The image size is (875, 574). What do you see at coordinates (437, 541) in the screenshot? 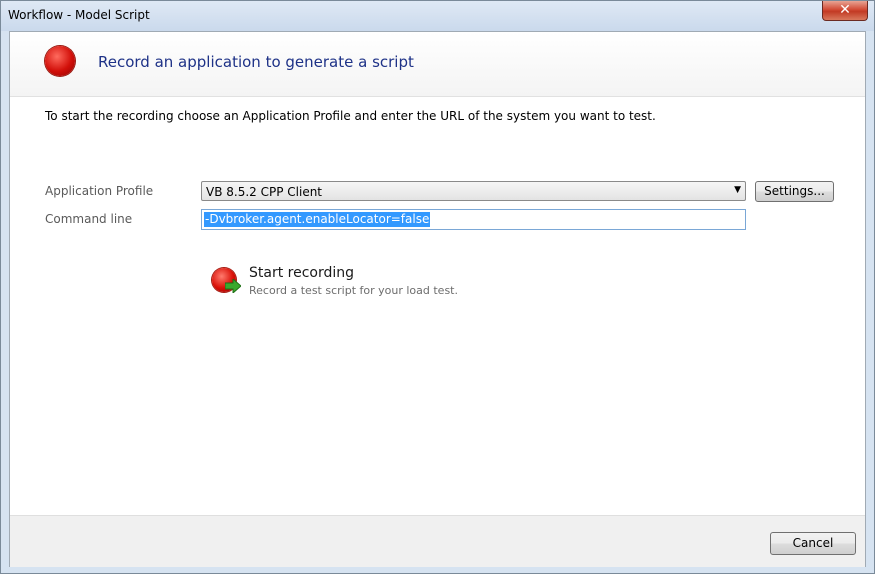
I see `footer-bar: Cancel` at bounding box center [437, 541].